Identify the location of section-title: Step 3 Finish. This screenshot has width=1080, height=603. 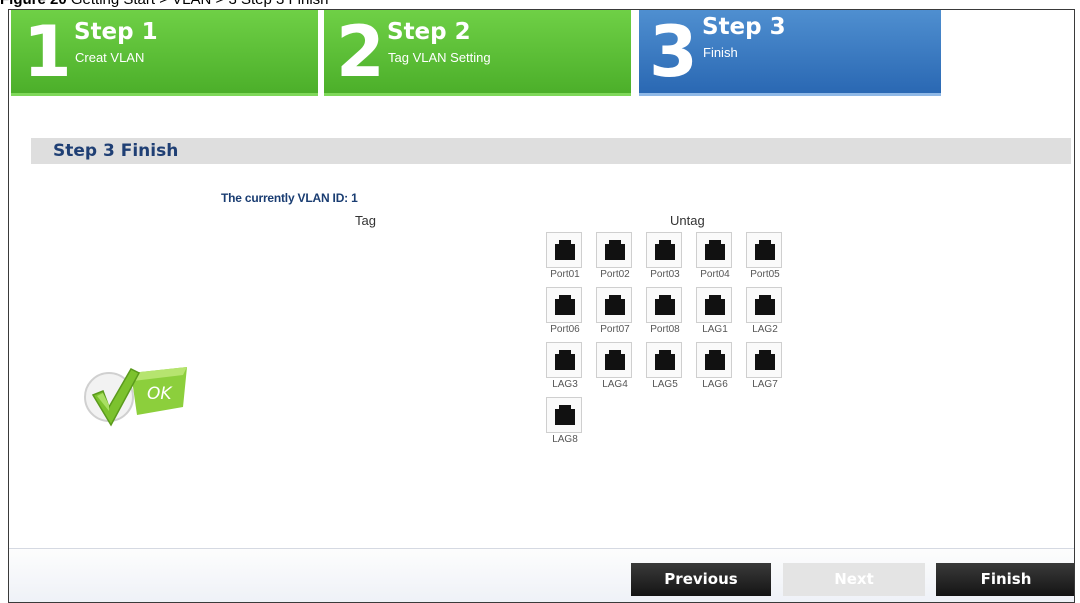
(116, 151).